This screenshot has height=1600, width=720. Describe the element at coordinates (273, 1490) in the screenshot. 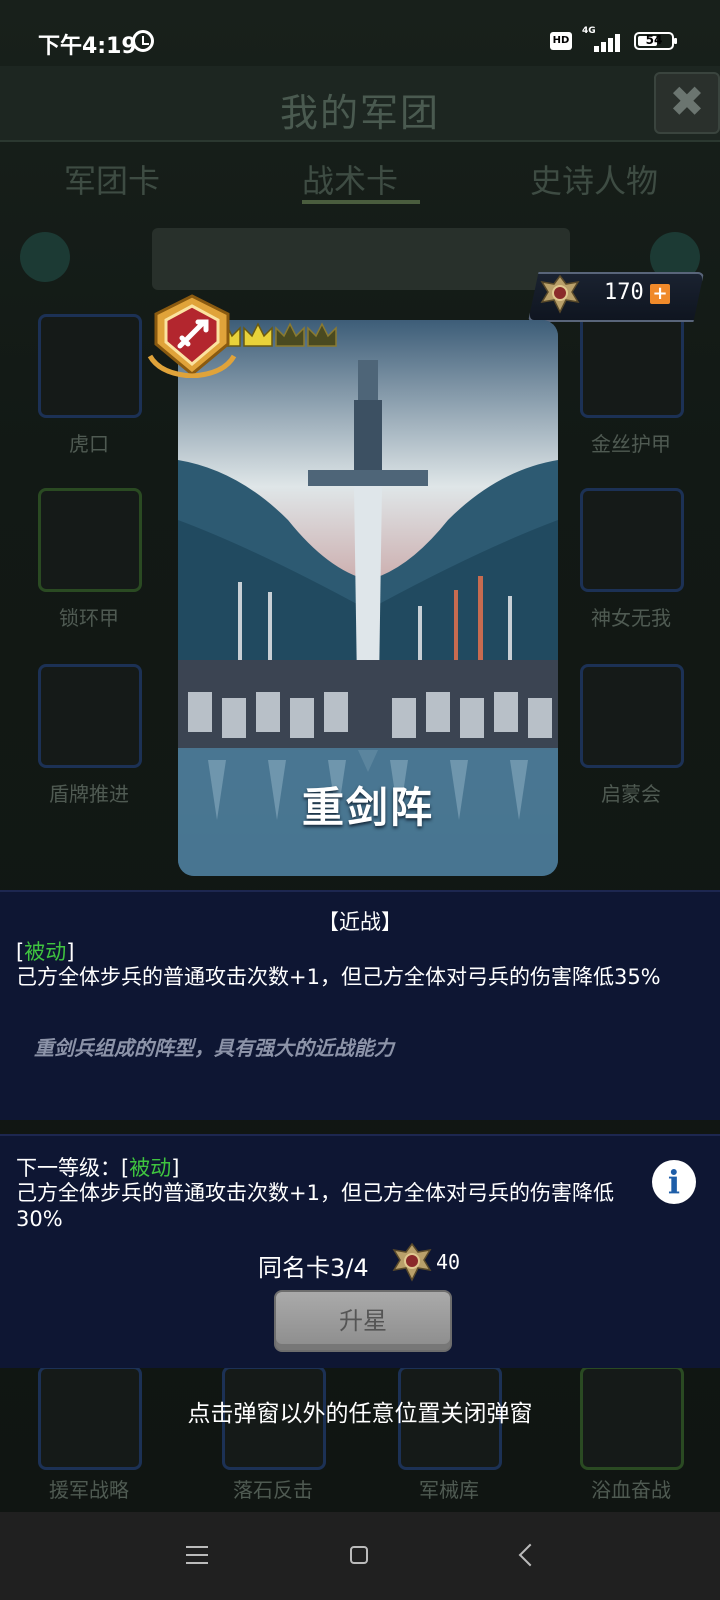

I see `bg-card-label: 落石反击` at that location.